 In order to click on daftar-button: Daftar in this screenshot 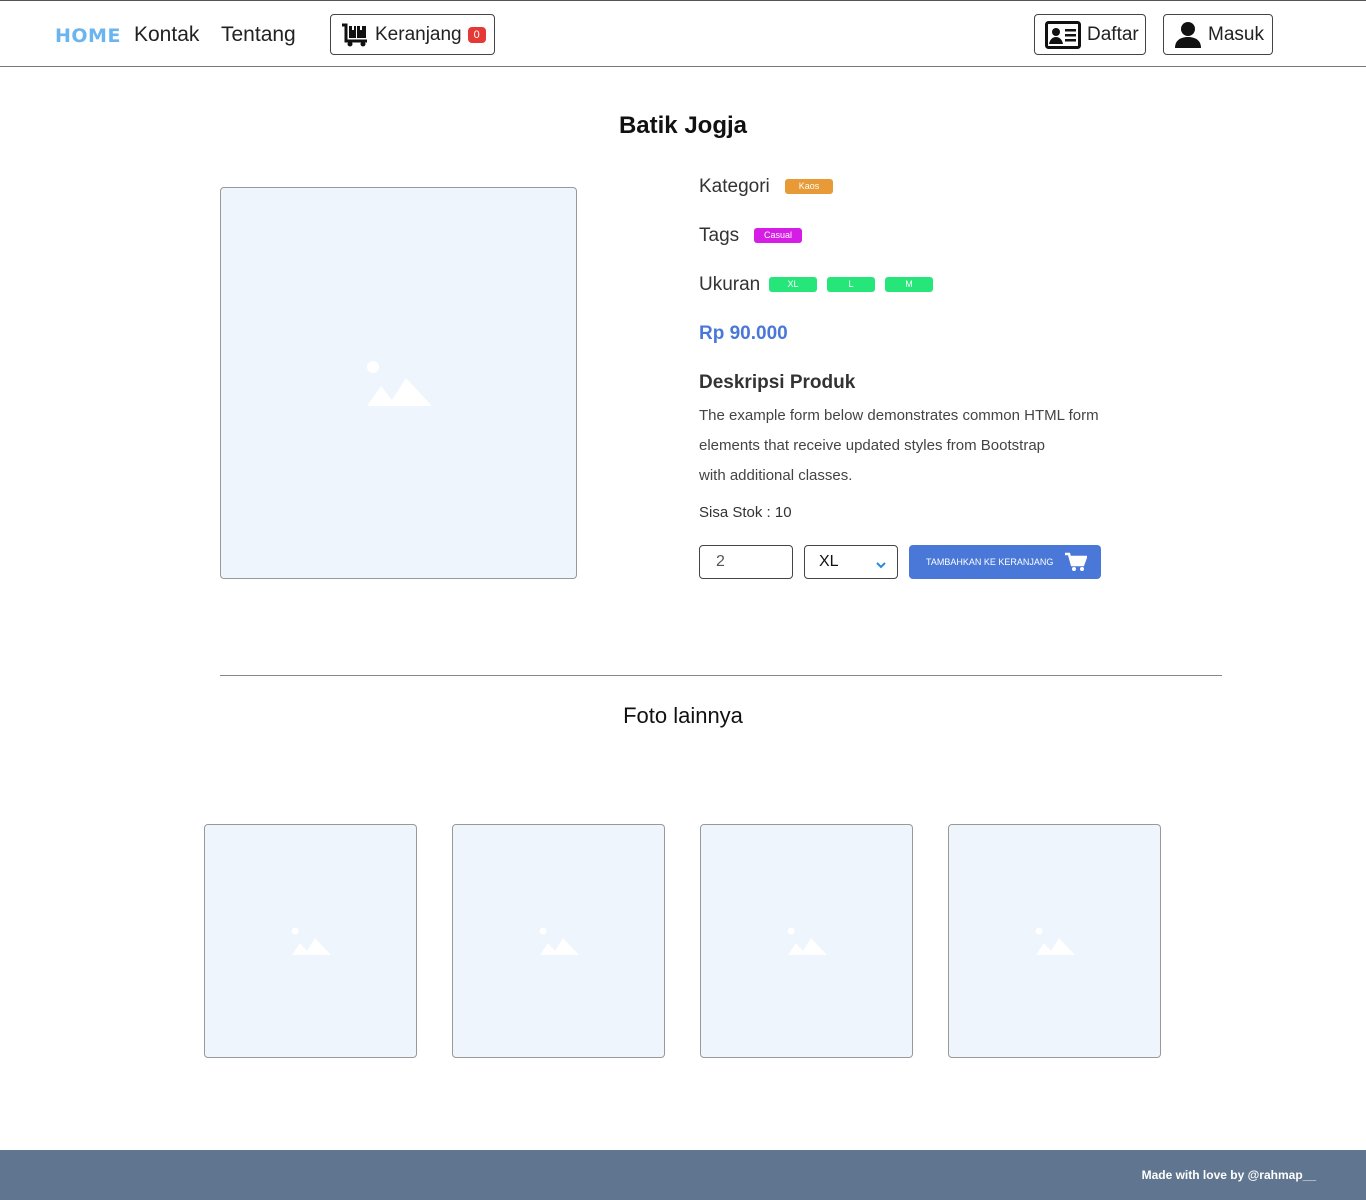, I will do `click(1090, 34)`.